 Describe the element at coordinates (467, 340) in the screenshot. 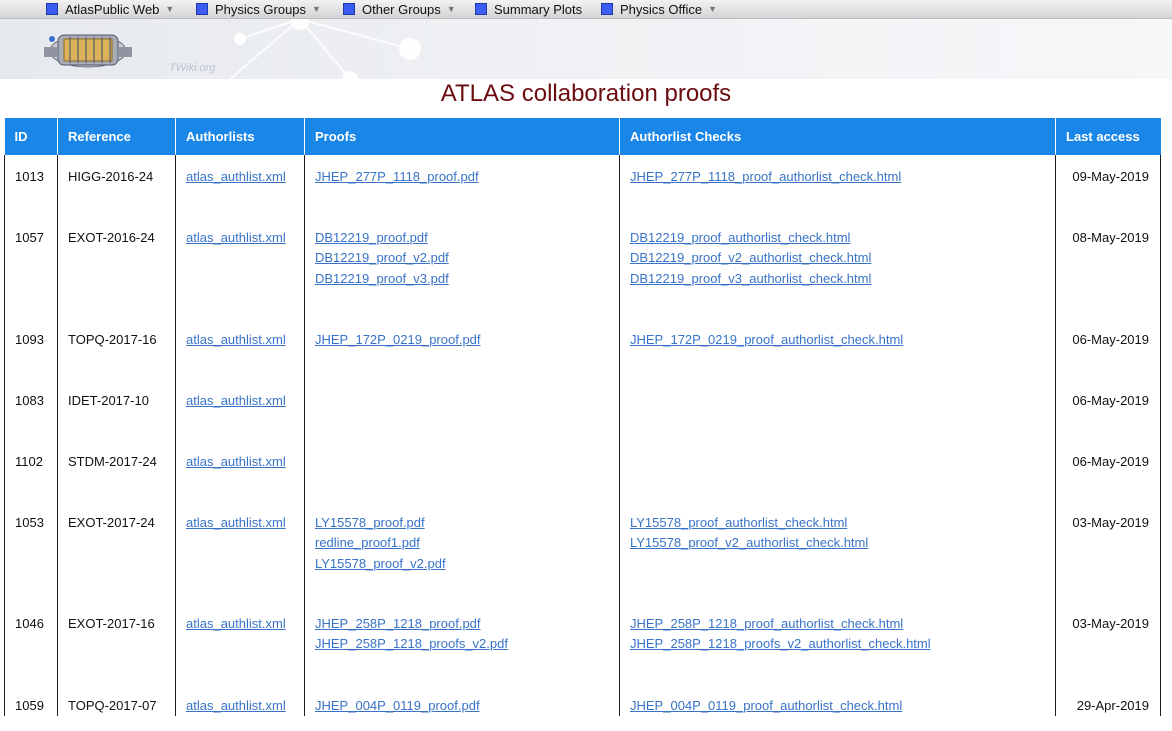

I see `proof-link: JHEP_172P_0219_proof.pdf` at that location.